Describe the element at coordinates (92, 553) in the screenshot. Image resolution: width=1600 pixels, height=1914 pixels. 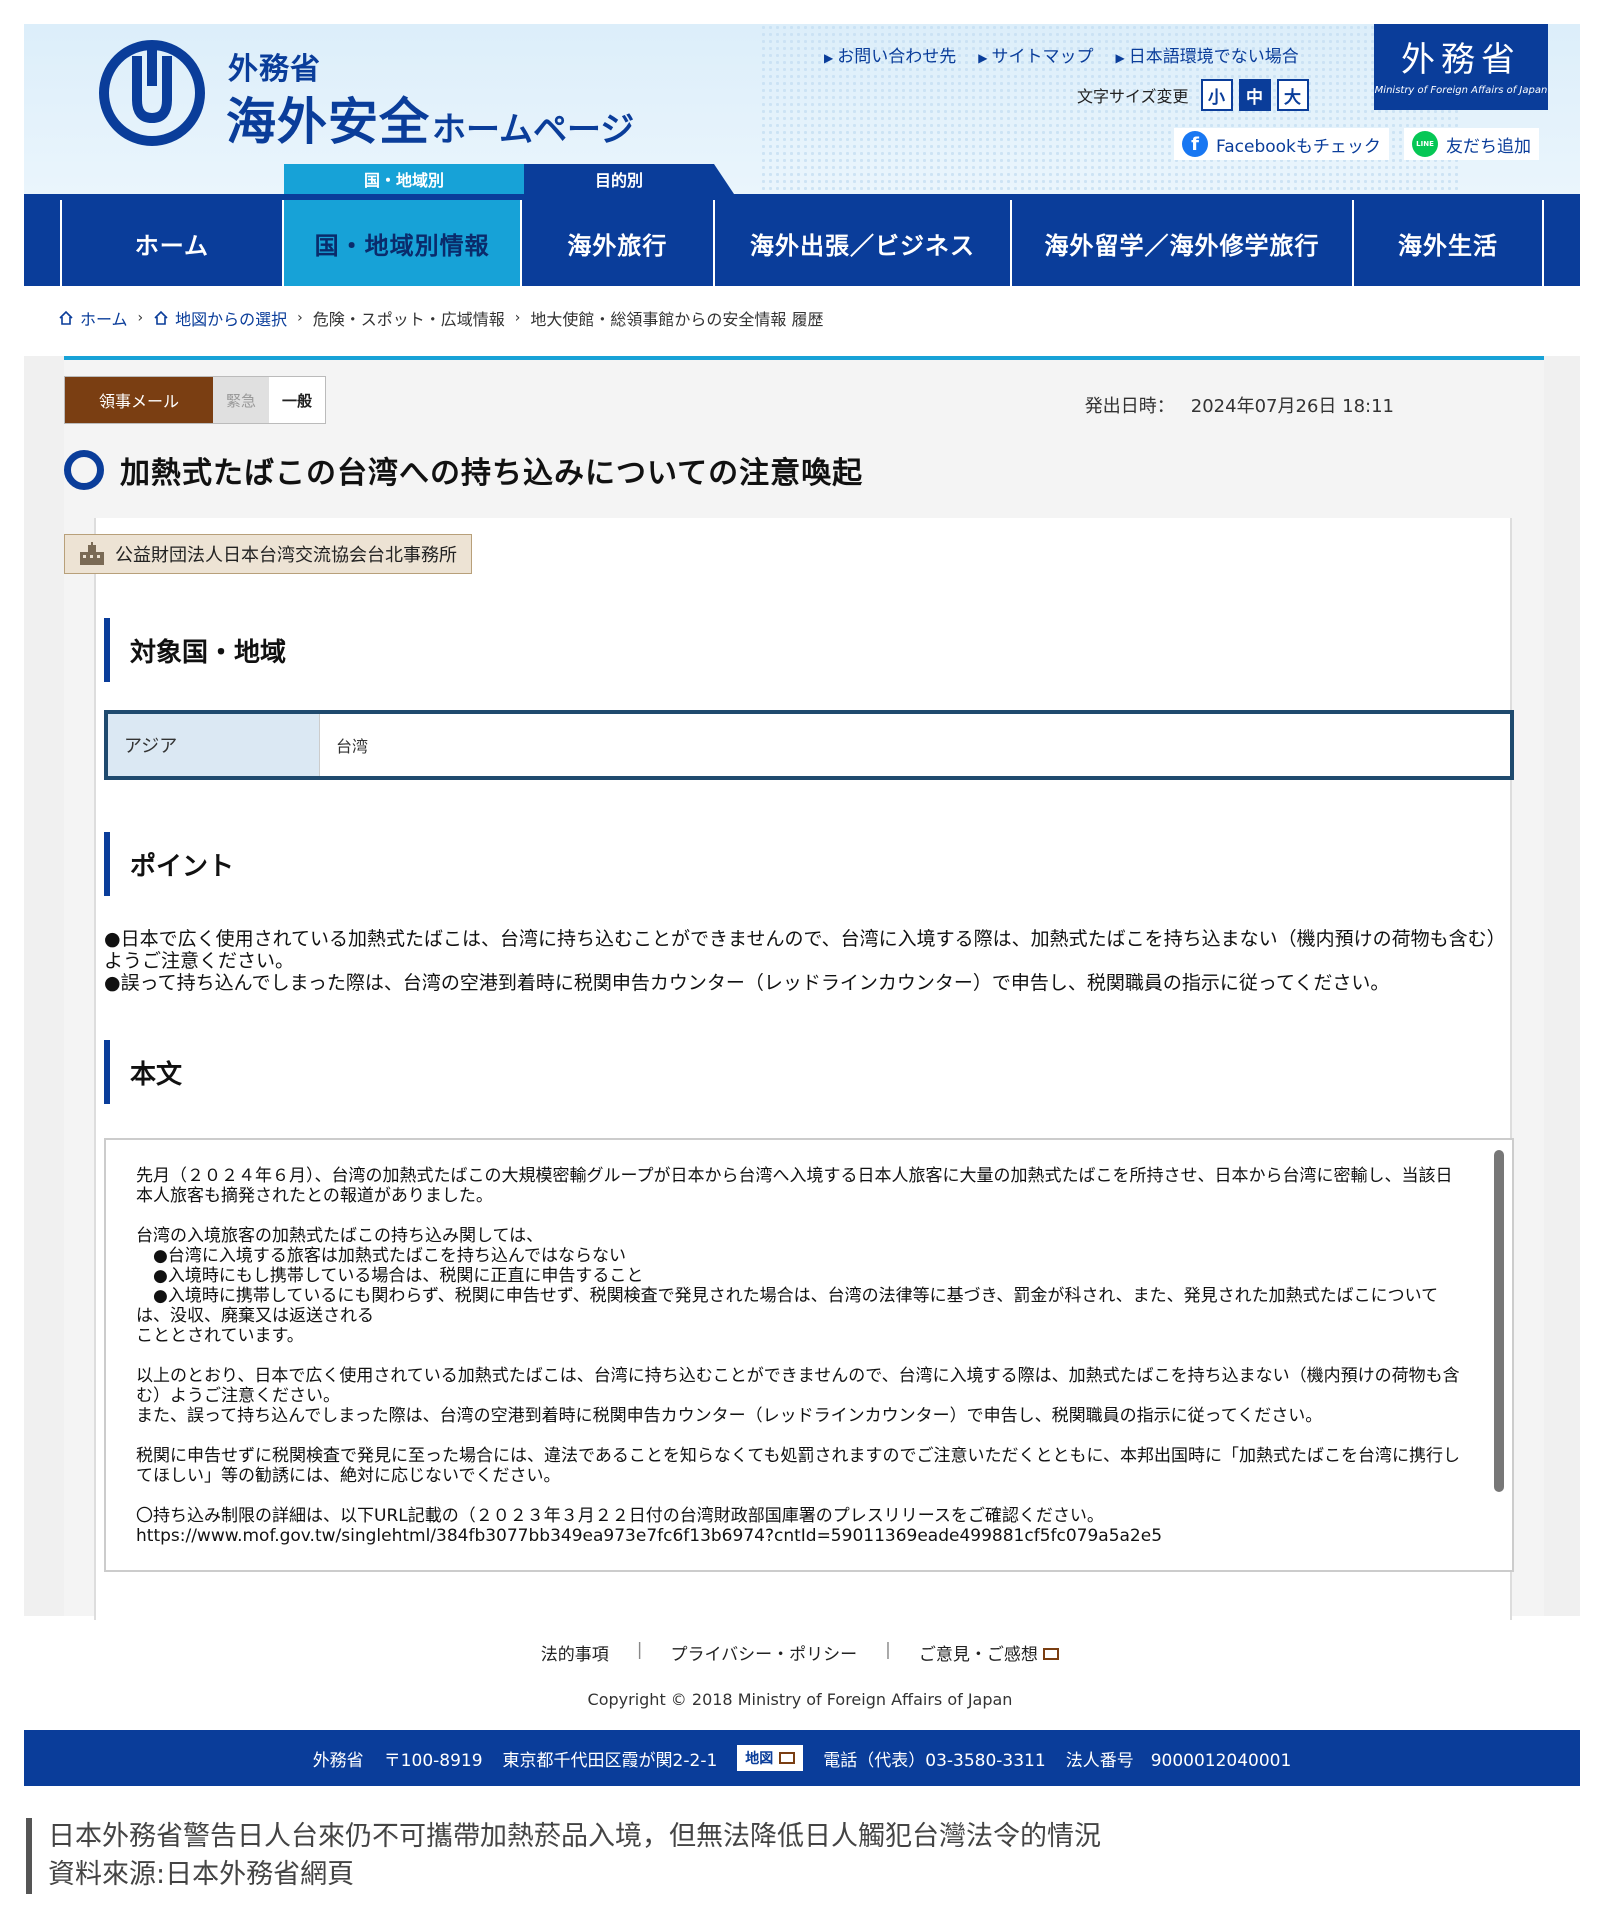
I see `building-icon` at that location.